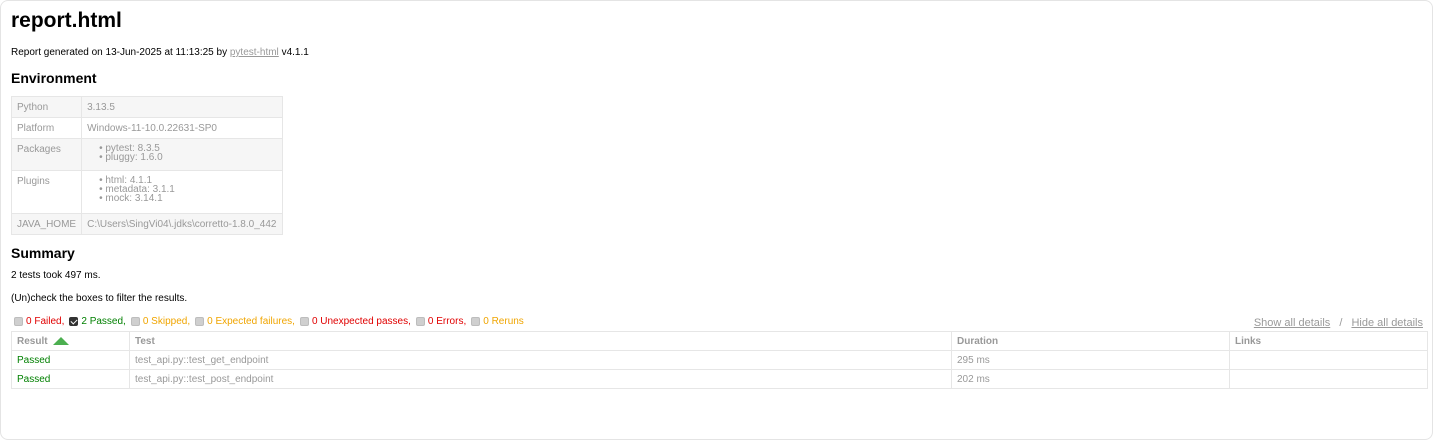 The width and height of the screenshot is (1439, 440). Describe the element at coordinates (254, 52) in the screenshot. I see `pytest-html-link: pytest-html` at that location.